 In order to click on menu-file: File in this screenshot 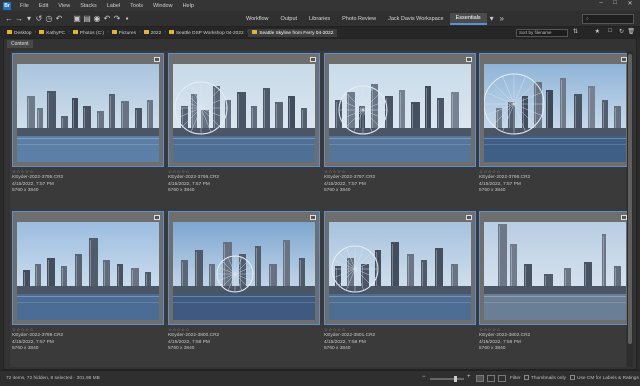, I will do `click(24, 6)`.